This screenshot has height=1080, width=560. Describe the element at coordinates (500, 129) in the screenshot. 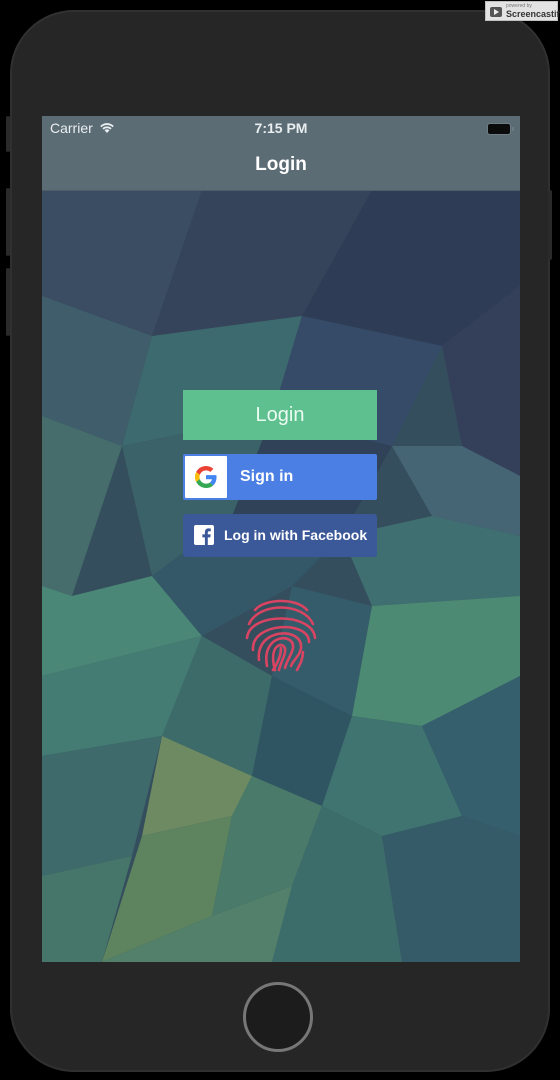

I see `battery-icon` at that location.